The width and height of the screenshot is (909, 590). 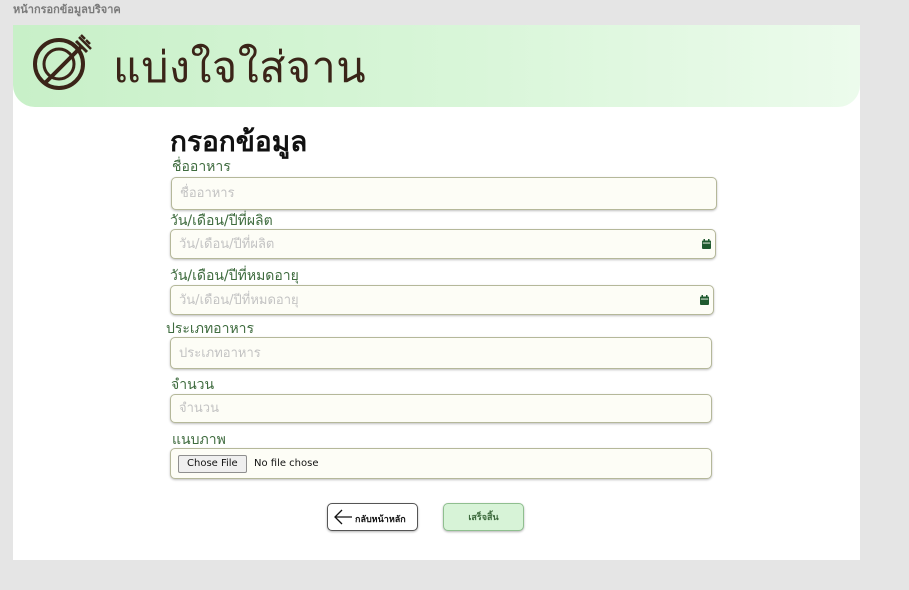 What do you see at coordinates (343, 517) in the screenshot?
I see `arrow-left-icon` at bounding box center [343, 517].